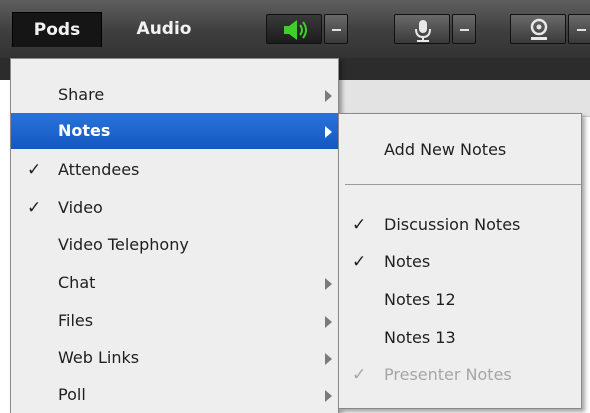  Describe the element at coordinates (464, 98) in the screenshot. I see `pod-header-background` at that location.